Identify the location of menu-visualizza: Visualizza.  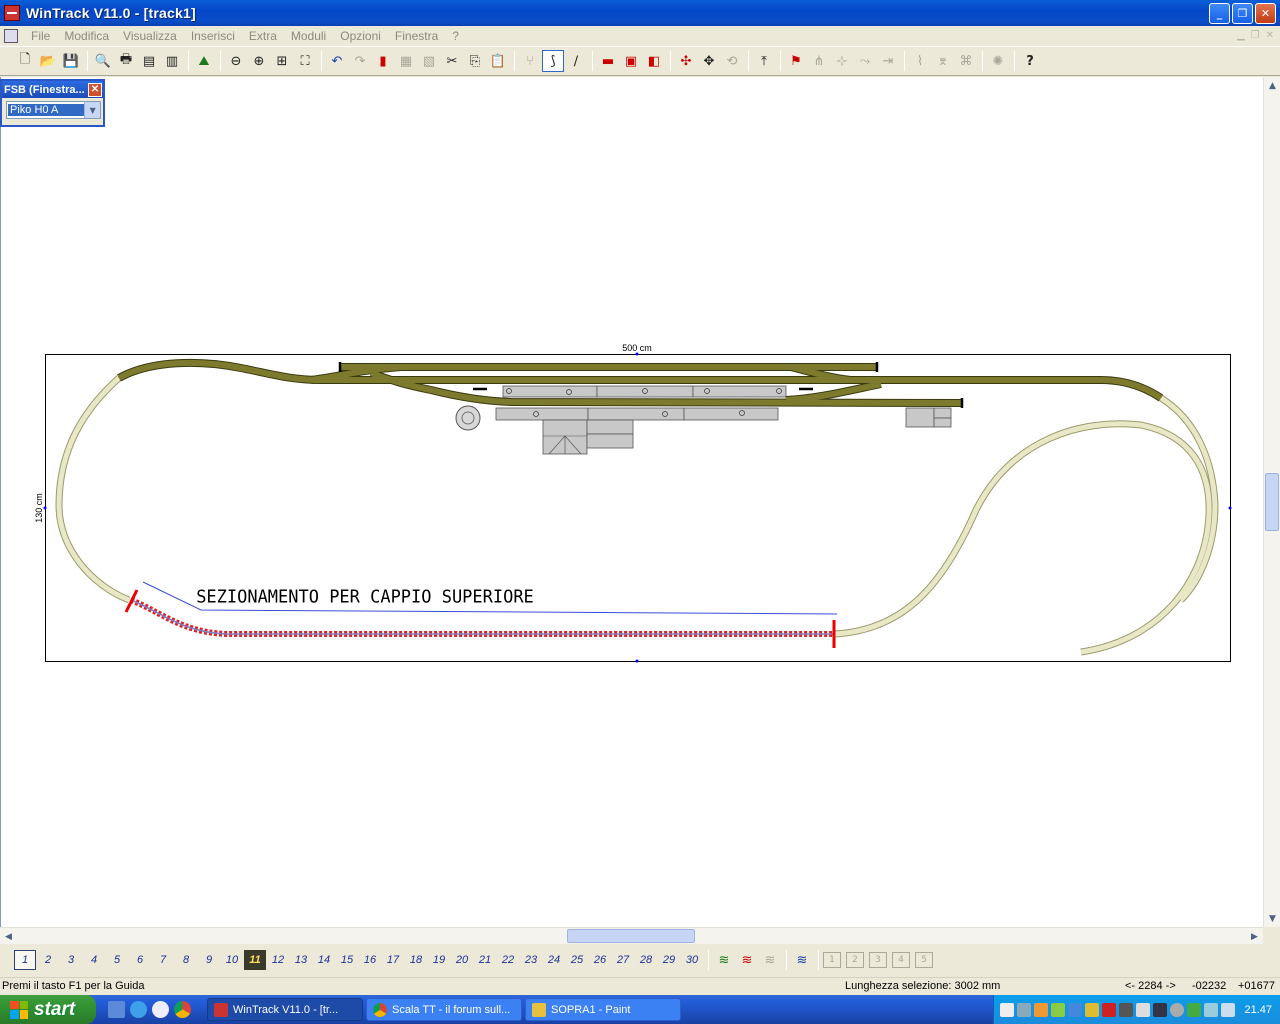
(150, 36).